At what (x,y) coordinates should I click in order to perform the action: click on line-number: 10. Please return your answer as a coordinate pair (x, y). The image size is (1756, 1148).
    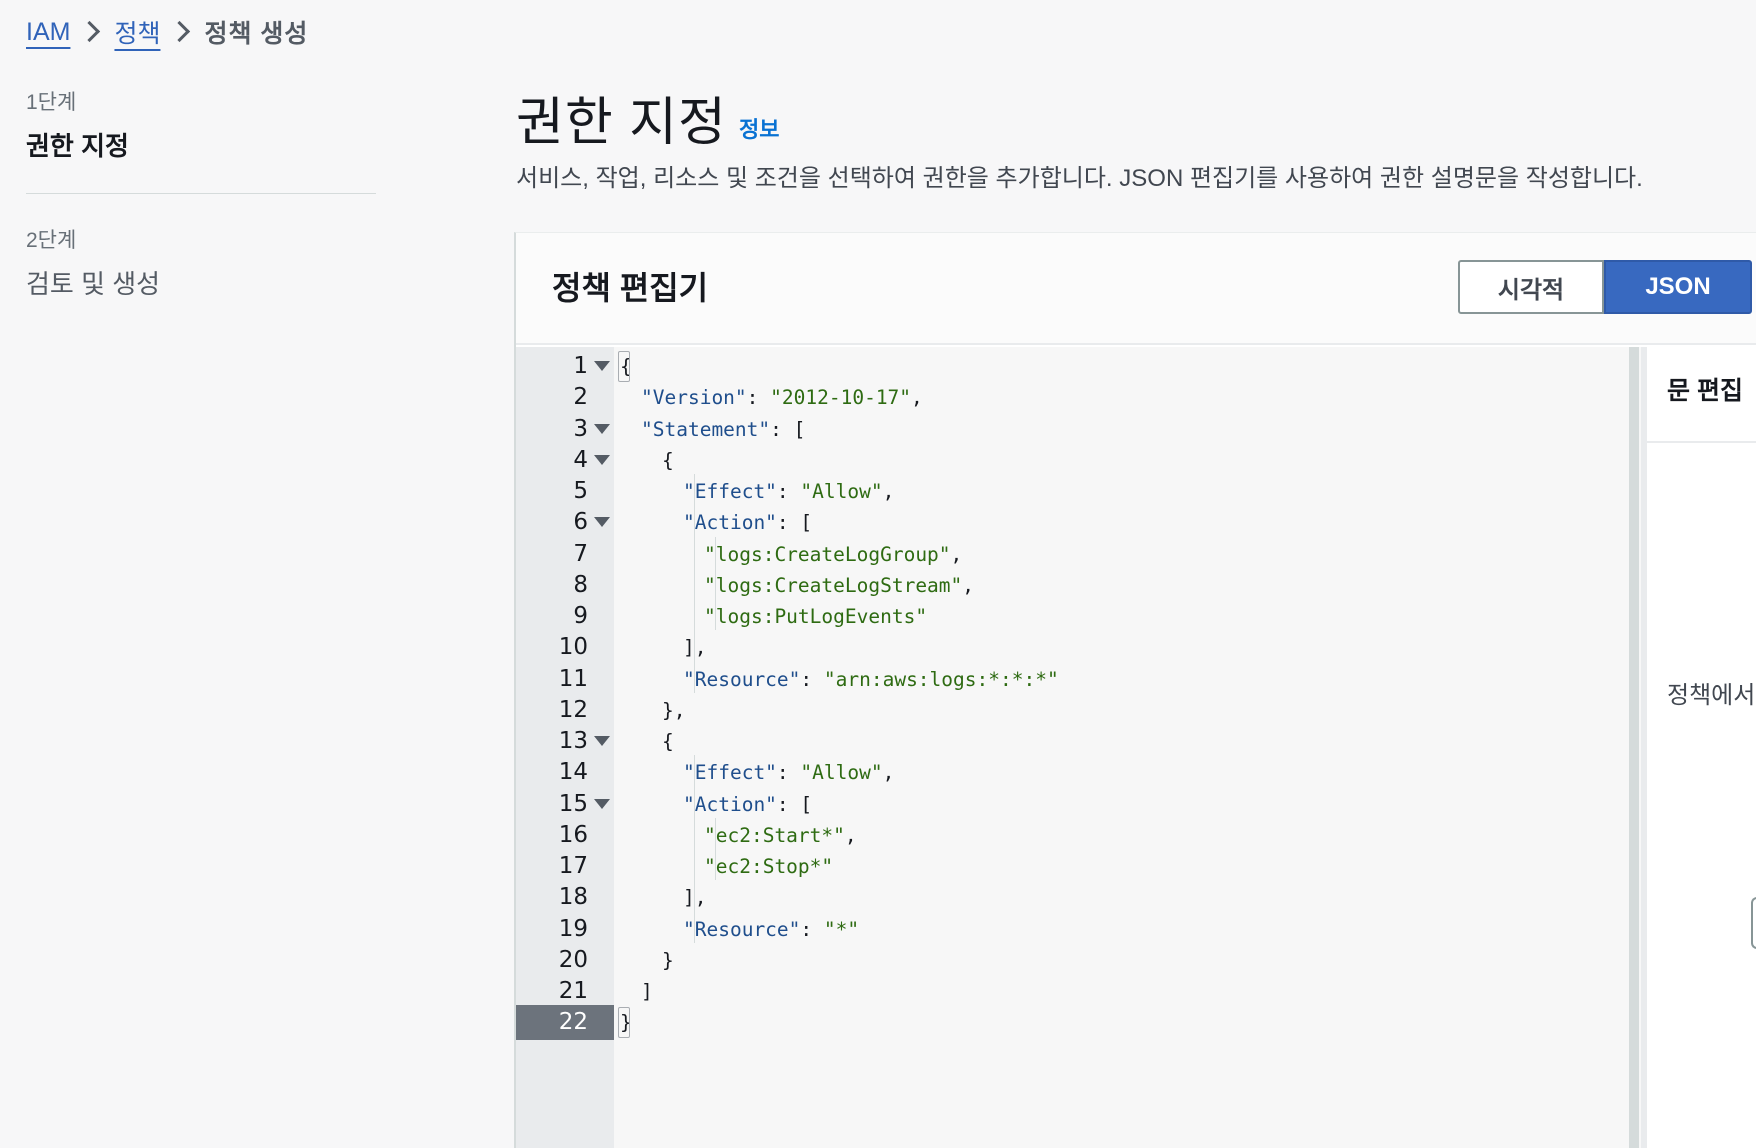
    Looking at the image, I should click on (573, 647).